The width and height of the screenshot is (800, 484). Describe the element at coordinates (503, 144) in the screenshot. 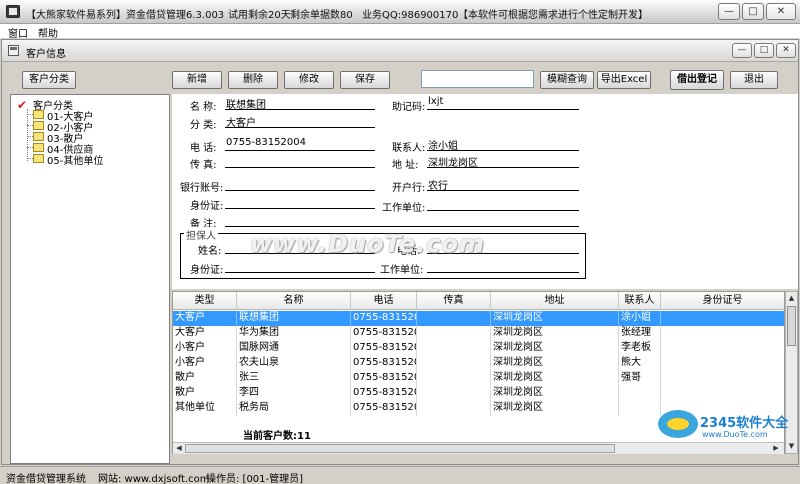

I see `contact-field: 涂小姐` at that location.